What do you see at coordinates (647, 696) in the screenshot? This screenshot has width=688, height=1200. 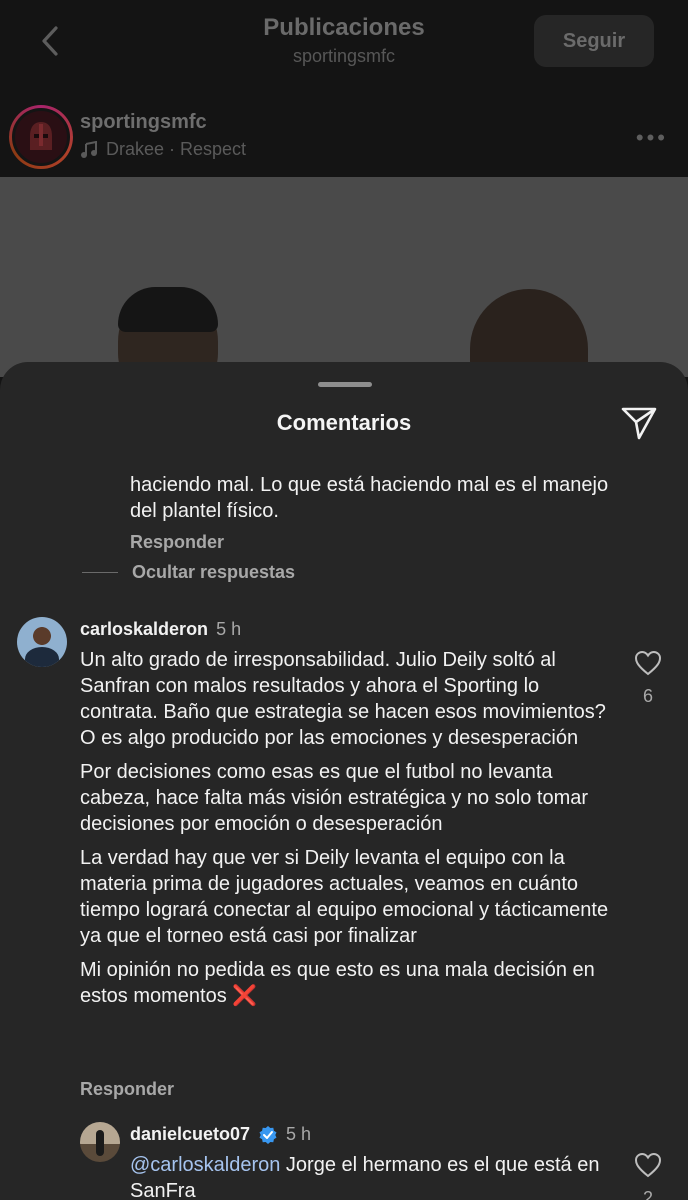 I see `like-count: 6` at bounding box center [647, 696].